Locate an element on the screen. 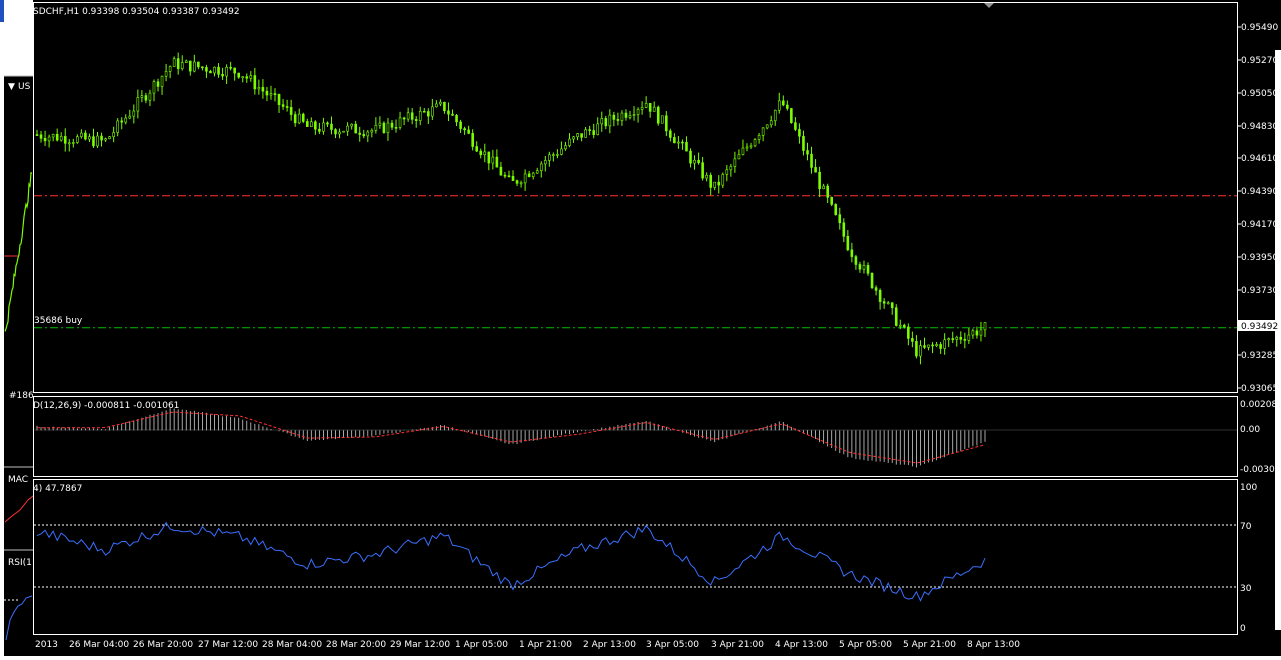 Image resolution: width=1281 pixels, height=660 pixels. price-tick-6: 0.94170 is located at coordinates (1257, 225).